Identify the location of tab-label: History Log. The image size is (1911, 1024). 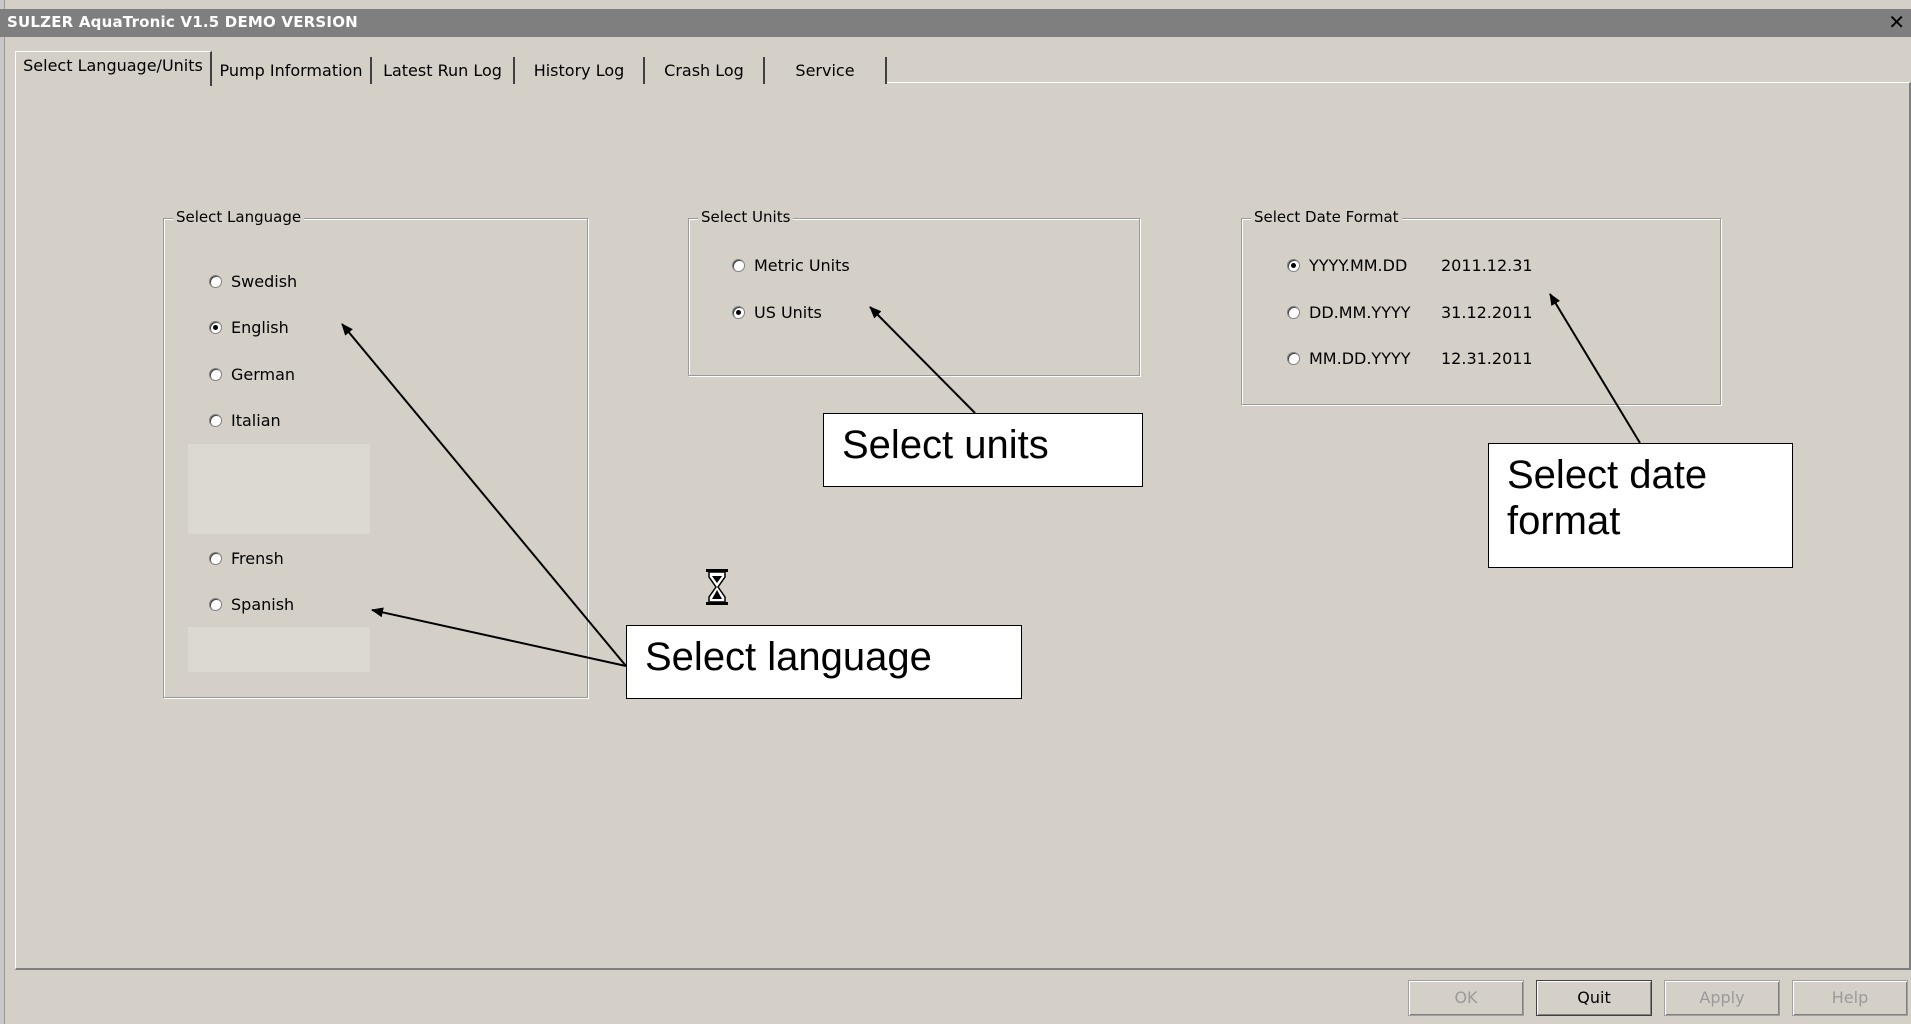
(579, 70).